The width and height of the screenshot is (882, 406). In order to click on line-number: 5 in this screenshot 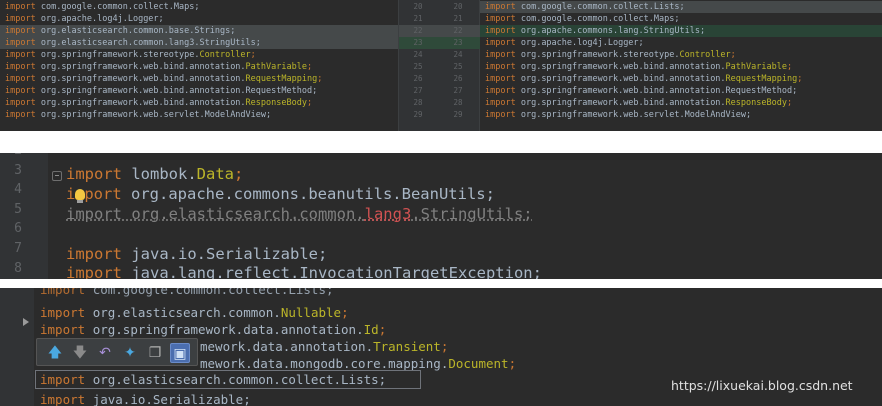, I will do `click(18, 209)`.